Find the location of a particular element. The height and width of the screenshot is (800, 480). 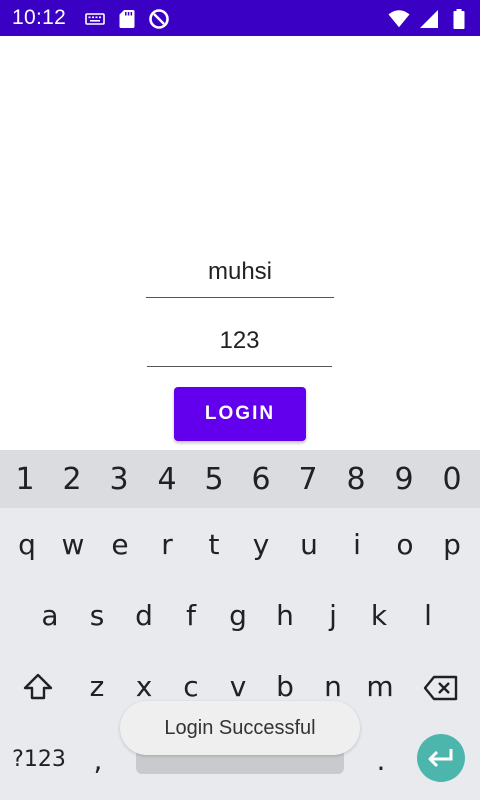

key-j: j is located at coordinates (333, 615).